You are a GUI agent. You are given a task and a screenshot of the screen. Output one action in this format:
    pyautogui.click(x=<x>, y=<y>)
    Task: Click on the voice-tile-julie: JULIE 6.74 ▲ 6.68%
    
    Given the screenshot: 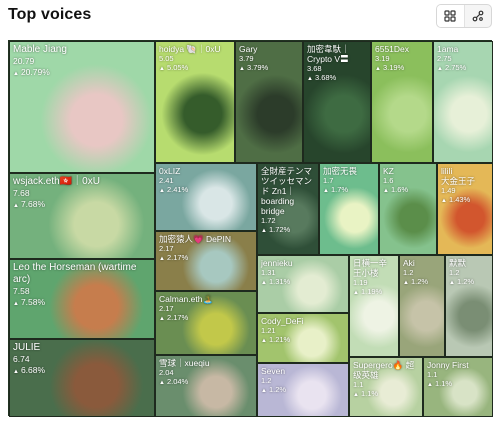 What is the action you would take?
    pyautogui.click(x=82, y=378)
    